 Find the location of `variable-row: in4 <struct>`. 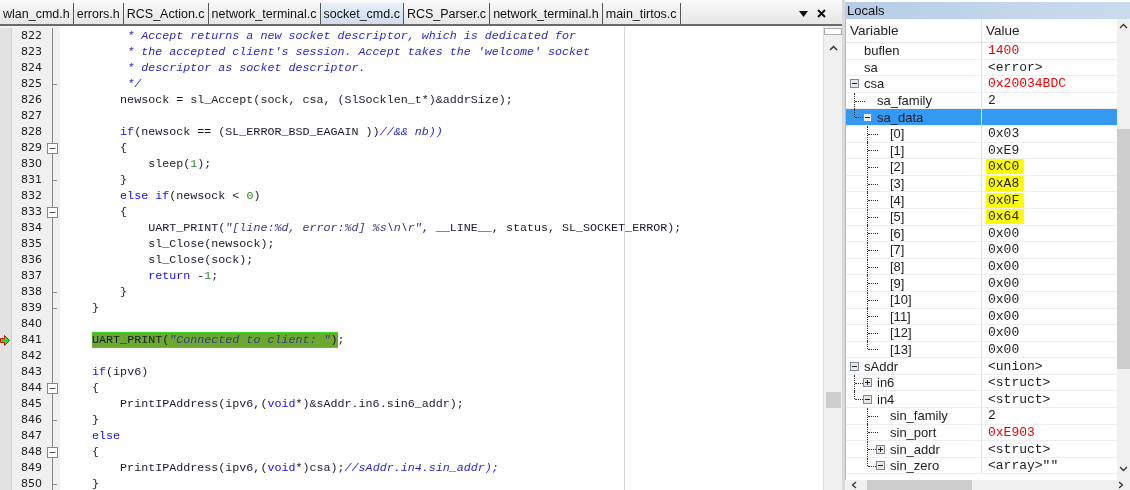

variable-row: in4 <struct> is located at coordinates (981, 400).